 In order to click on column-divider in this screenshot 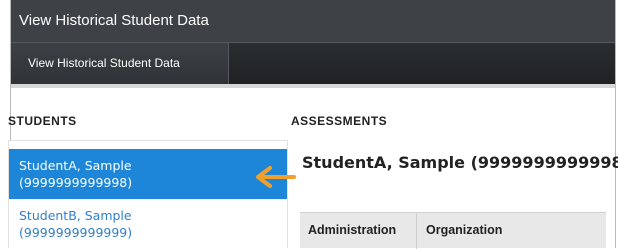, I will do `click(416, 231)`.